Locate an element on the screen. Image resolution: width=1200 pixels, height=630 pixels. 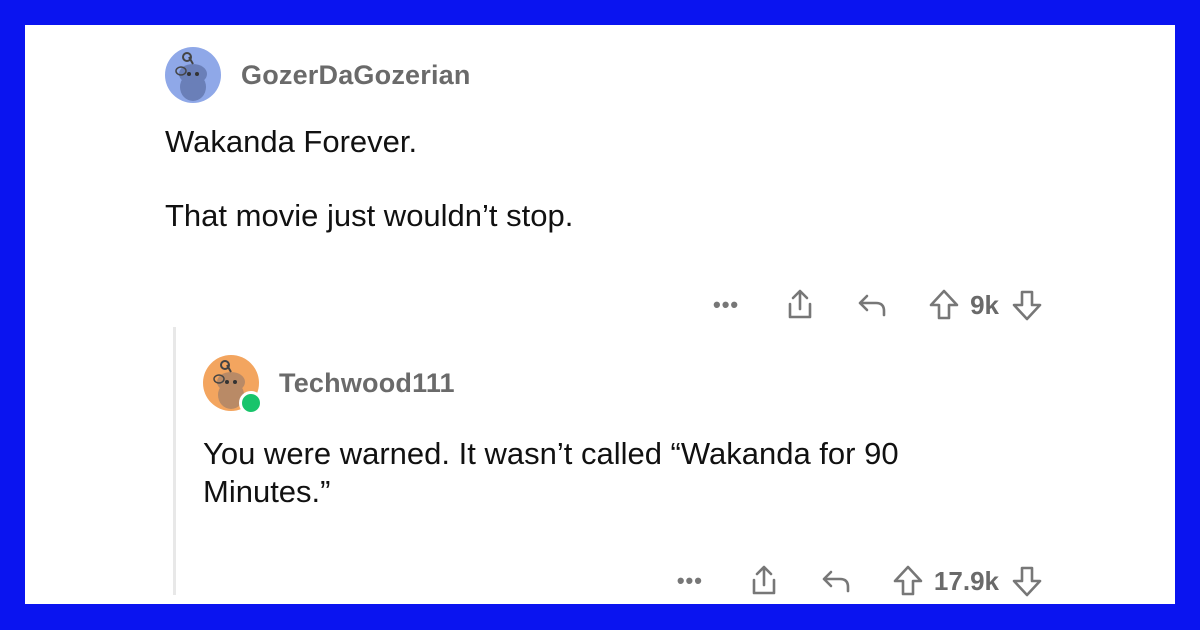
comment-header: GozerDaGozerian is located at coordinates (605, 75).